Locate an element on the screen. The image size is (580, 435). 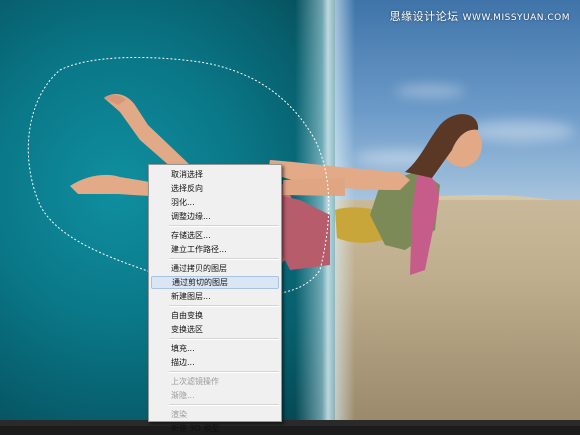
menu-item: 渲染 is located at coordinates (179, 414).